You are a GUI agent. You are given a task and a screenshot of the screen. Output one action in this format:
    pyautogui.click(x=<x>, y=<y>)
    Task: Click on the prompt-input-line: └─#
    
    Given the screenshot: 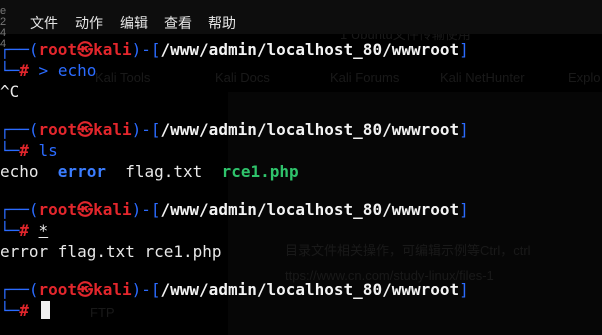 What is the action you would take?
    pyautogui.click(x=25, y=311)
    